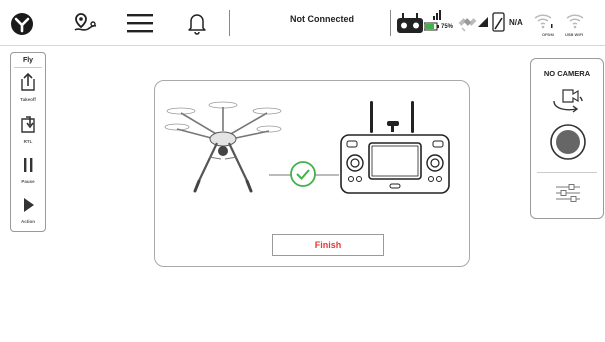 Image resolution: width=605 pixels, height=342 pixels. What do you see at coordinates (568, 193) in the screenshot?
I see `settings-sliders-icon` at bounding box center [568, 193].